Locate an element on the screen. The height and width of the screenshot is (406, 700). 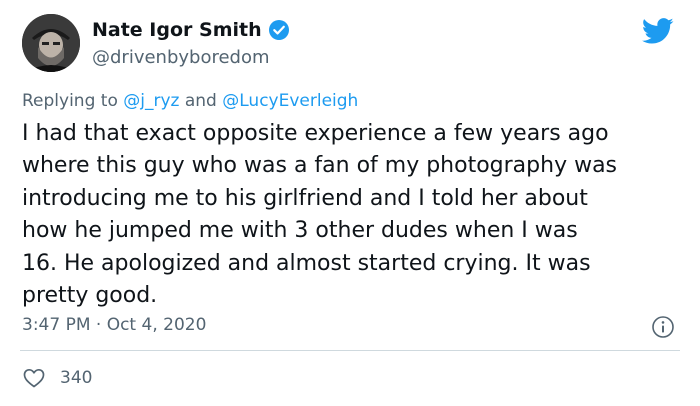
tweet-timestamp: 3:47 PM · Oct 4, 2020 is located at coordinates (114, 325).